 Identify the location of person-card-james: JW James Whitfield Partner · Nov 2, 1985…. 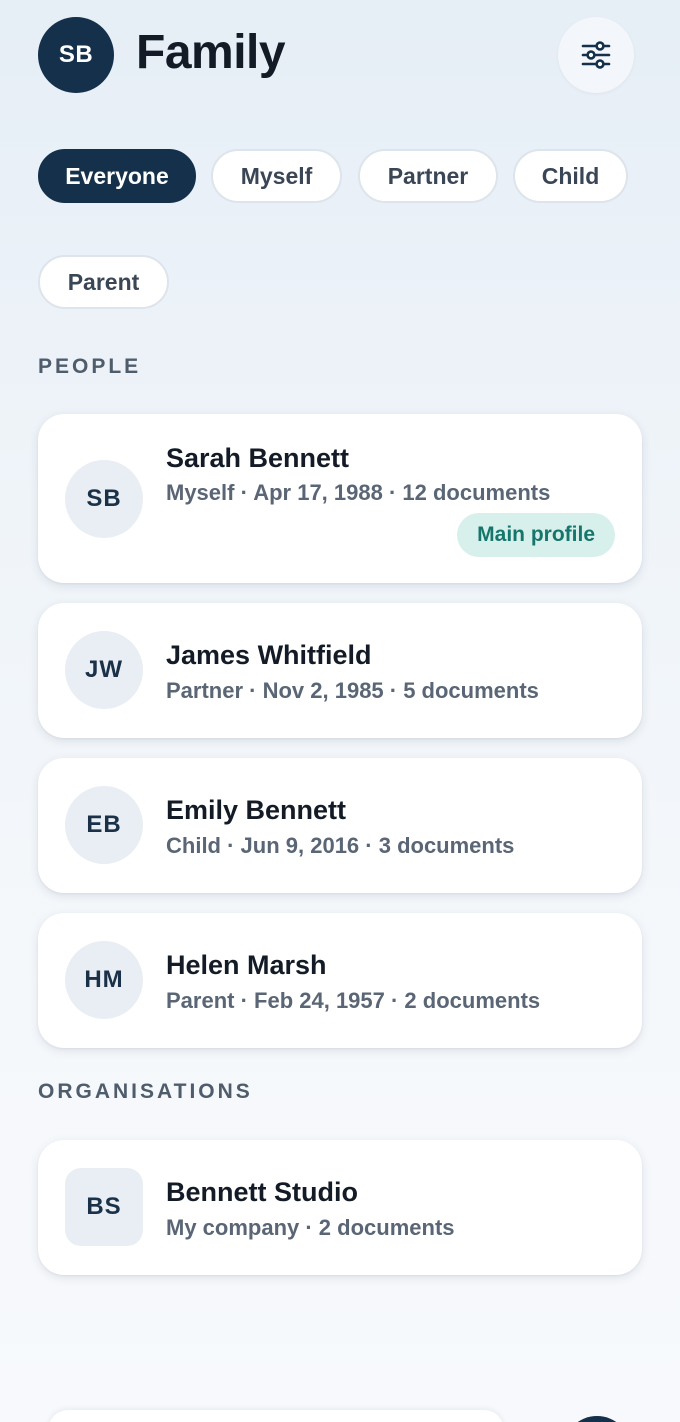
(340, 670).